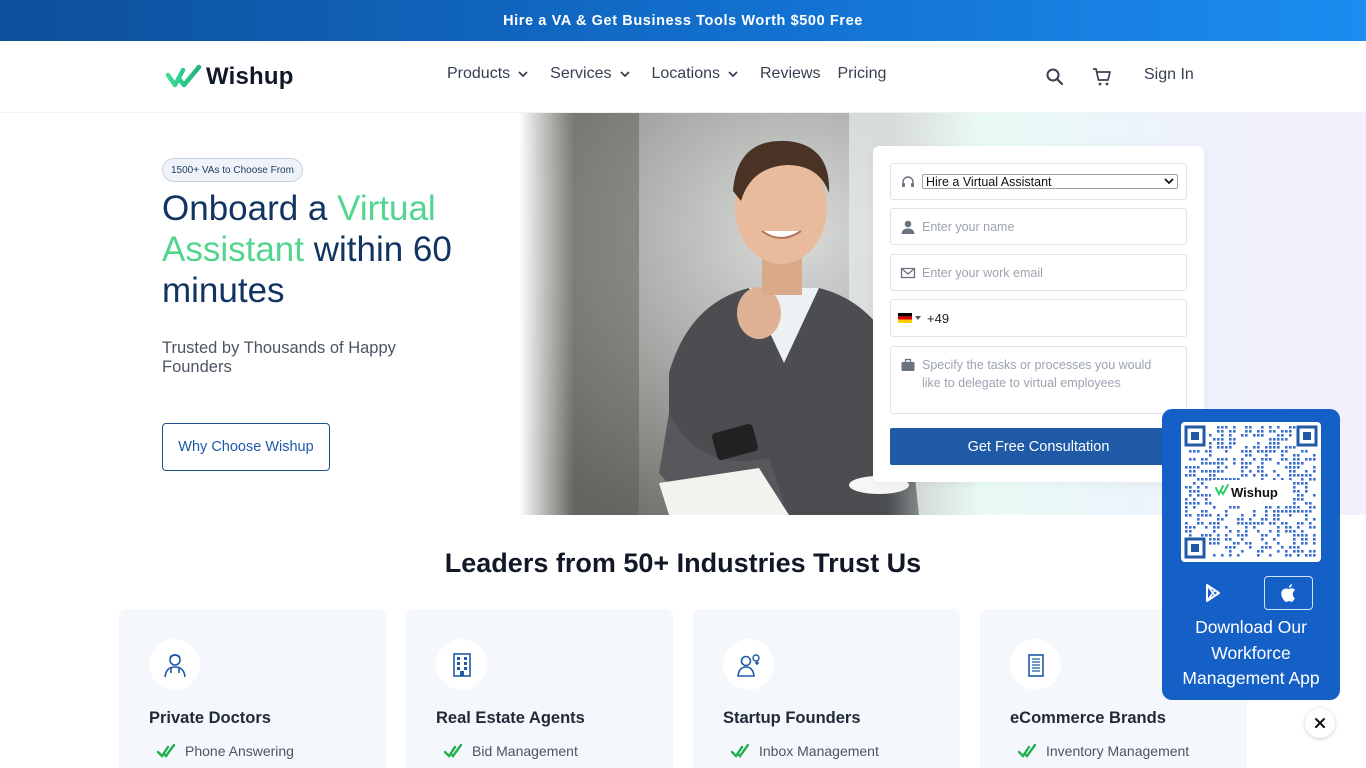 The image size is (1366, 768). Describe the element at coordinates (1251, 652) in the screenshot. I see `app-download-text: Download Our Workforce Management App` at that location.